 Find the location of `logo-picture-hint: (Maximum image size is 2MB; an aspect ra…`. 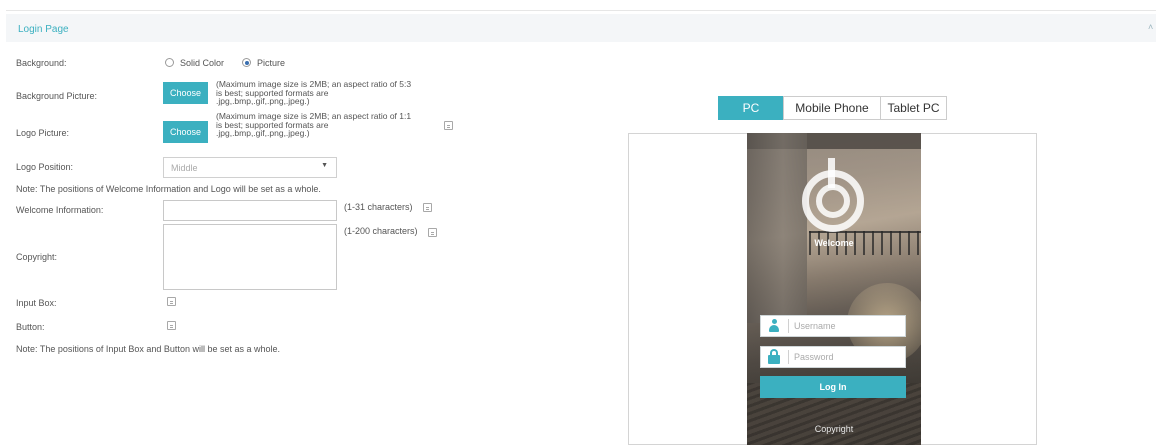

logo-picture-hint: (Maximum image size is 2MB; an aspect ra… is located at coordinates (332, 125).